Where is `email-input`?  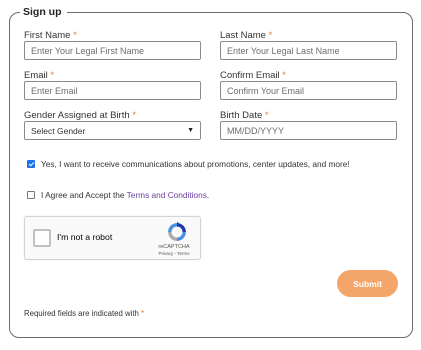 email-input is located at coordinates (112, 90).